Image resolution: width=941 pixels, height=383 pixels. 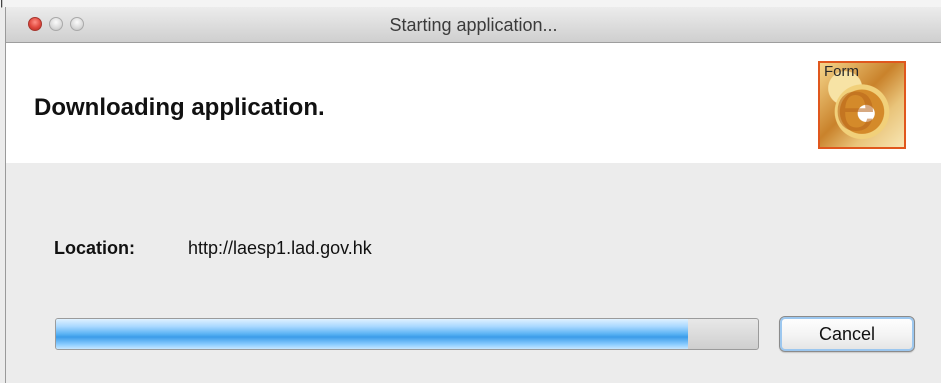 I want to click on app-icon: e Form, so click(x=862, y=105).